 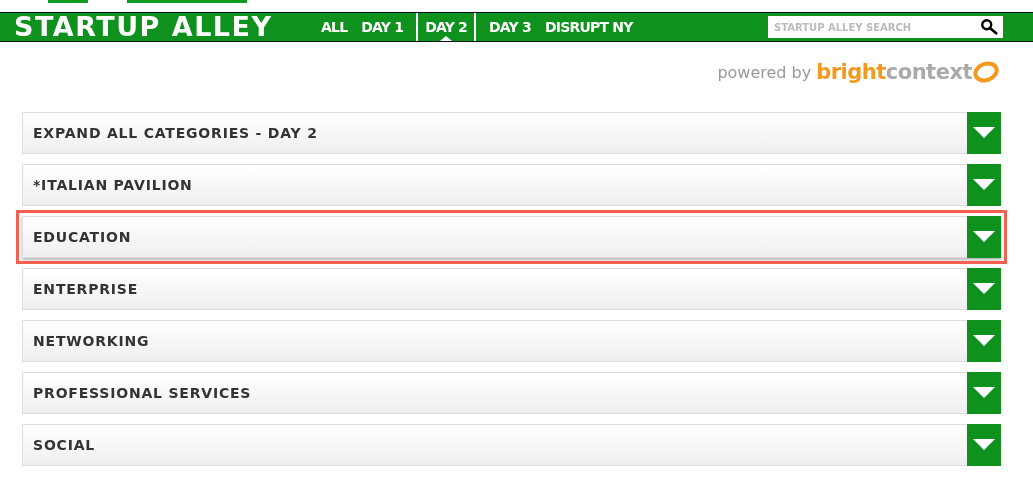 I want to click on search-icon, so click(x=989, y=27).